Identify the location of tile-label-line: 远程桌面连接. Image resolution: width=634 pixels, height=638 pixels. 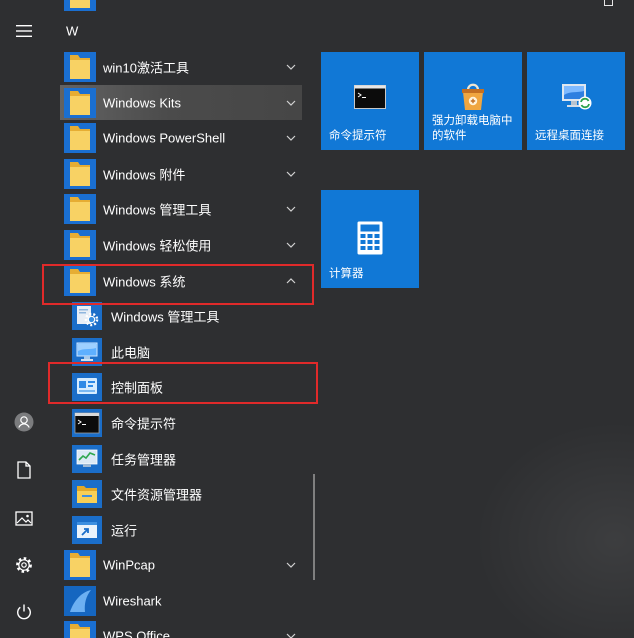
(569, 136).